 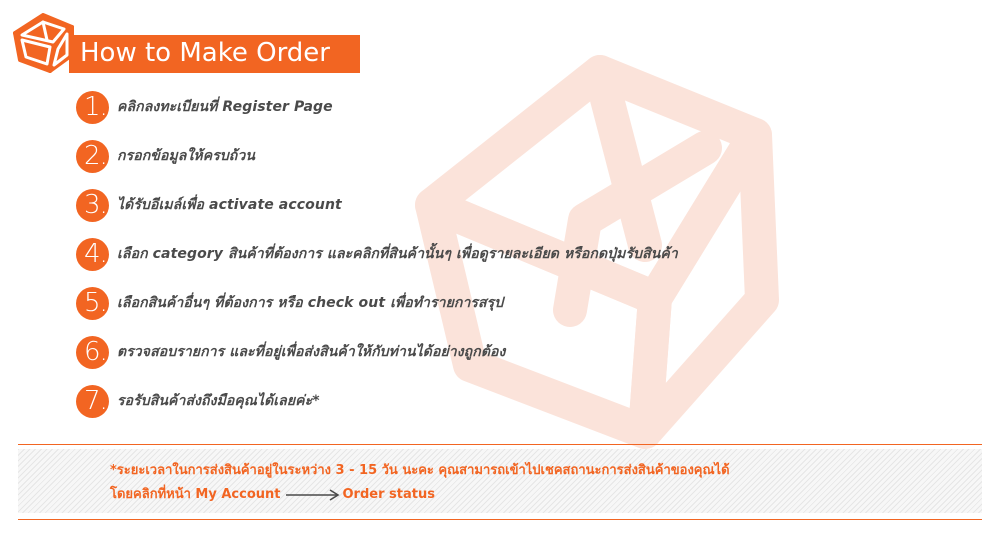 What do you see at coordinates (377, 107) in the screenshot?
I see `step-item: 1. คลิกลงทะเบียนที่ Register Page` at bounding box center [377, 107].